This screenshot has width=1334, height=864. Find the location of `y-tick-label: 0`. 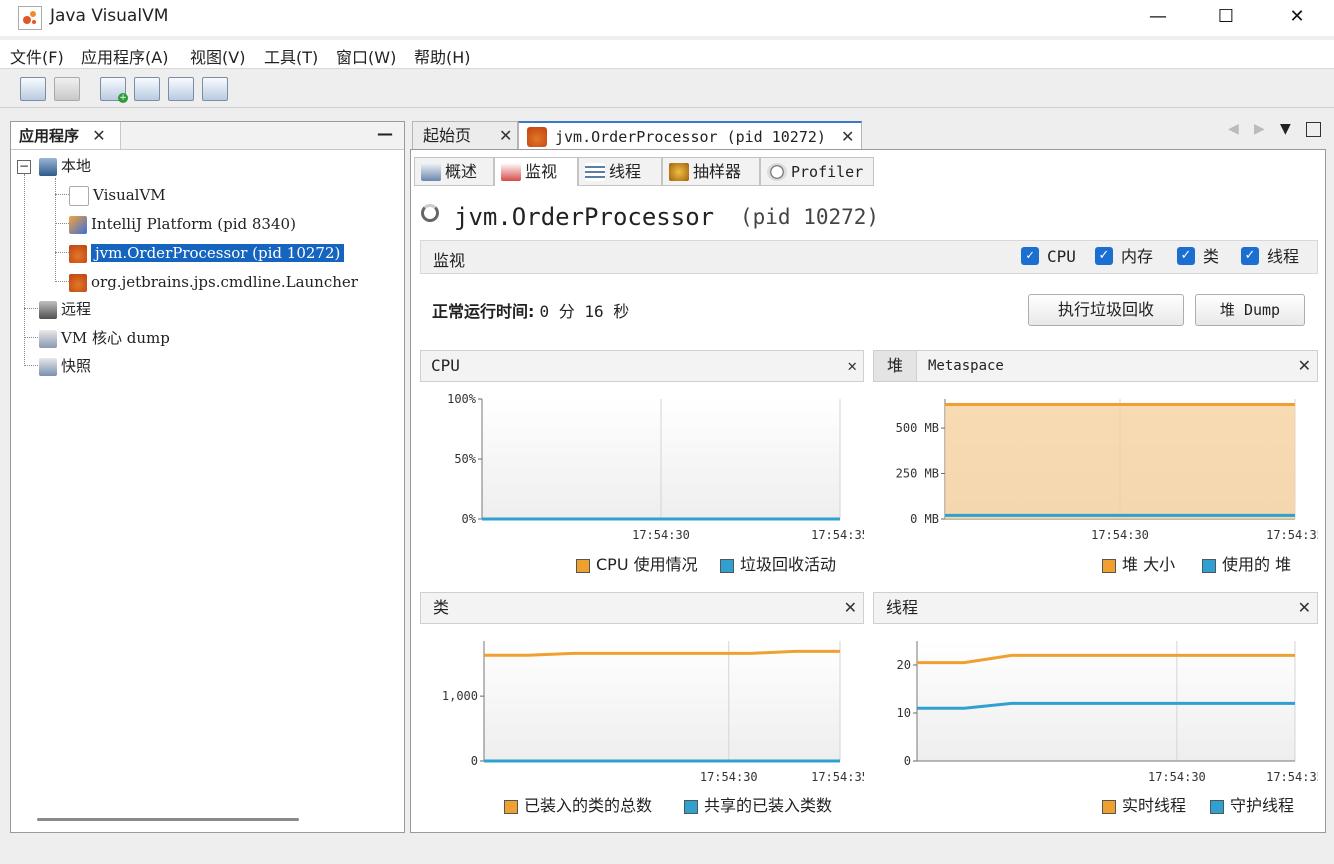

y-tick-label: 0 is located at coordinates (474, 761).